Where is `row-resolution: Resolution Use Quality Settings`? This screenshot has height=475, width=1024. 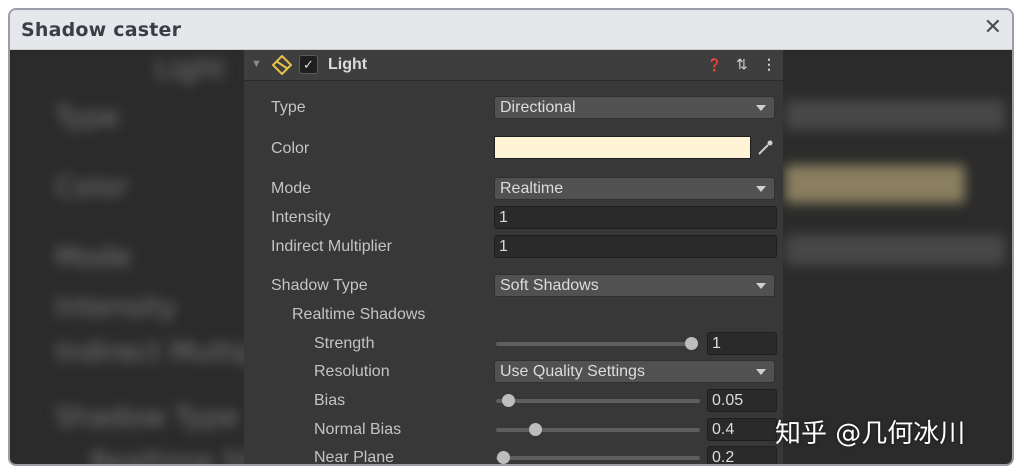 row-resolution: Resolution Use Quality Settings is located at coordinates (513, 372).